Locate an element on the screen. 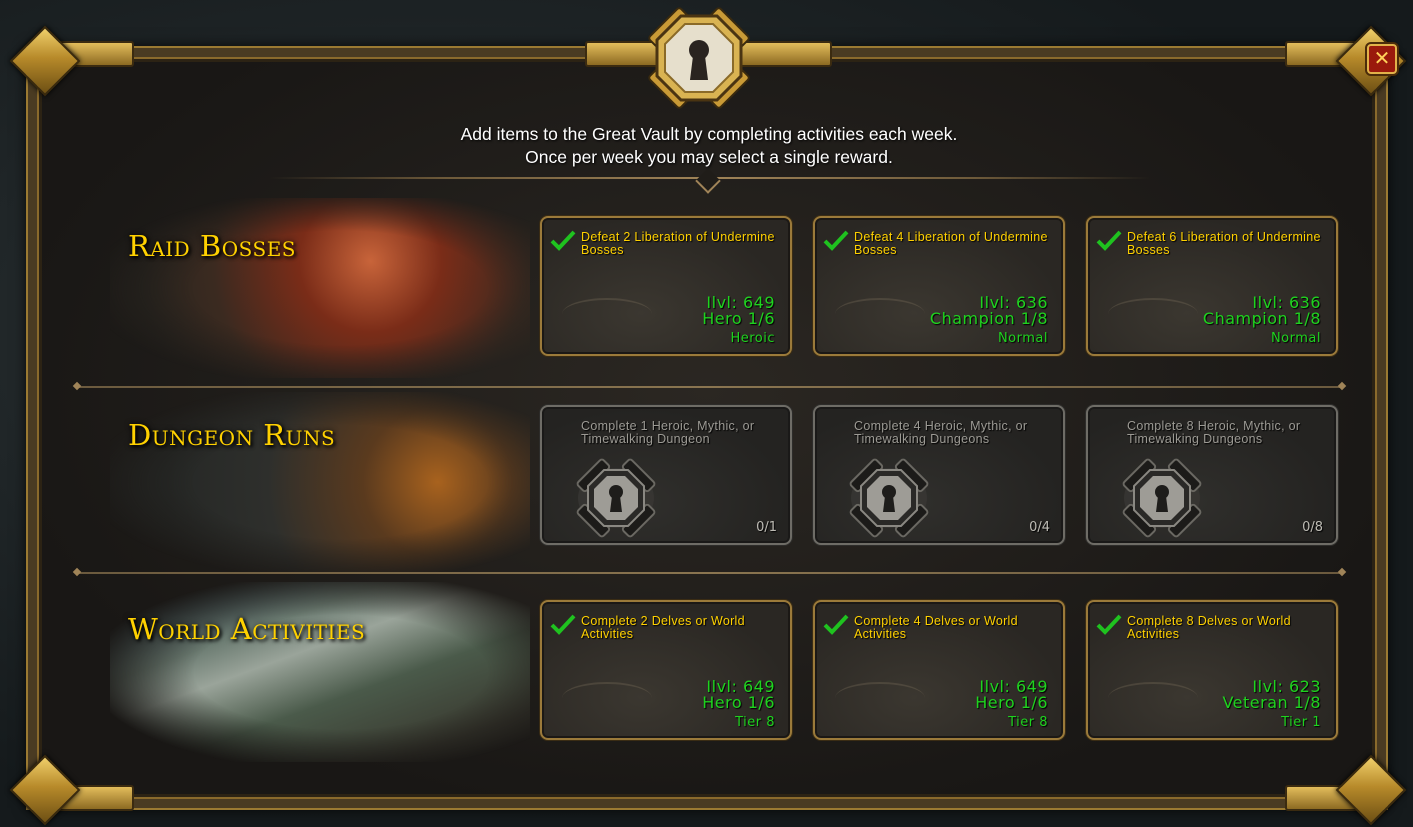  card-progress: 0/4 is located at coordinates (1039, 527).